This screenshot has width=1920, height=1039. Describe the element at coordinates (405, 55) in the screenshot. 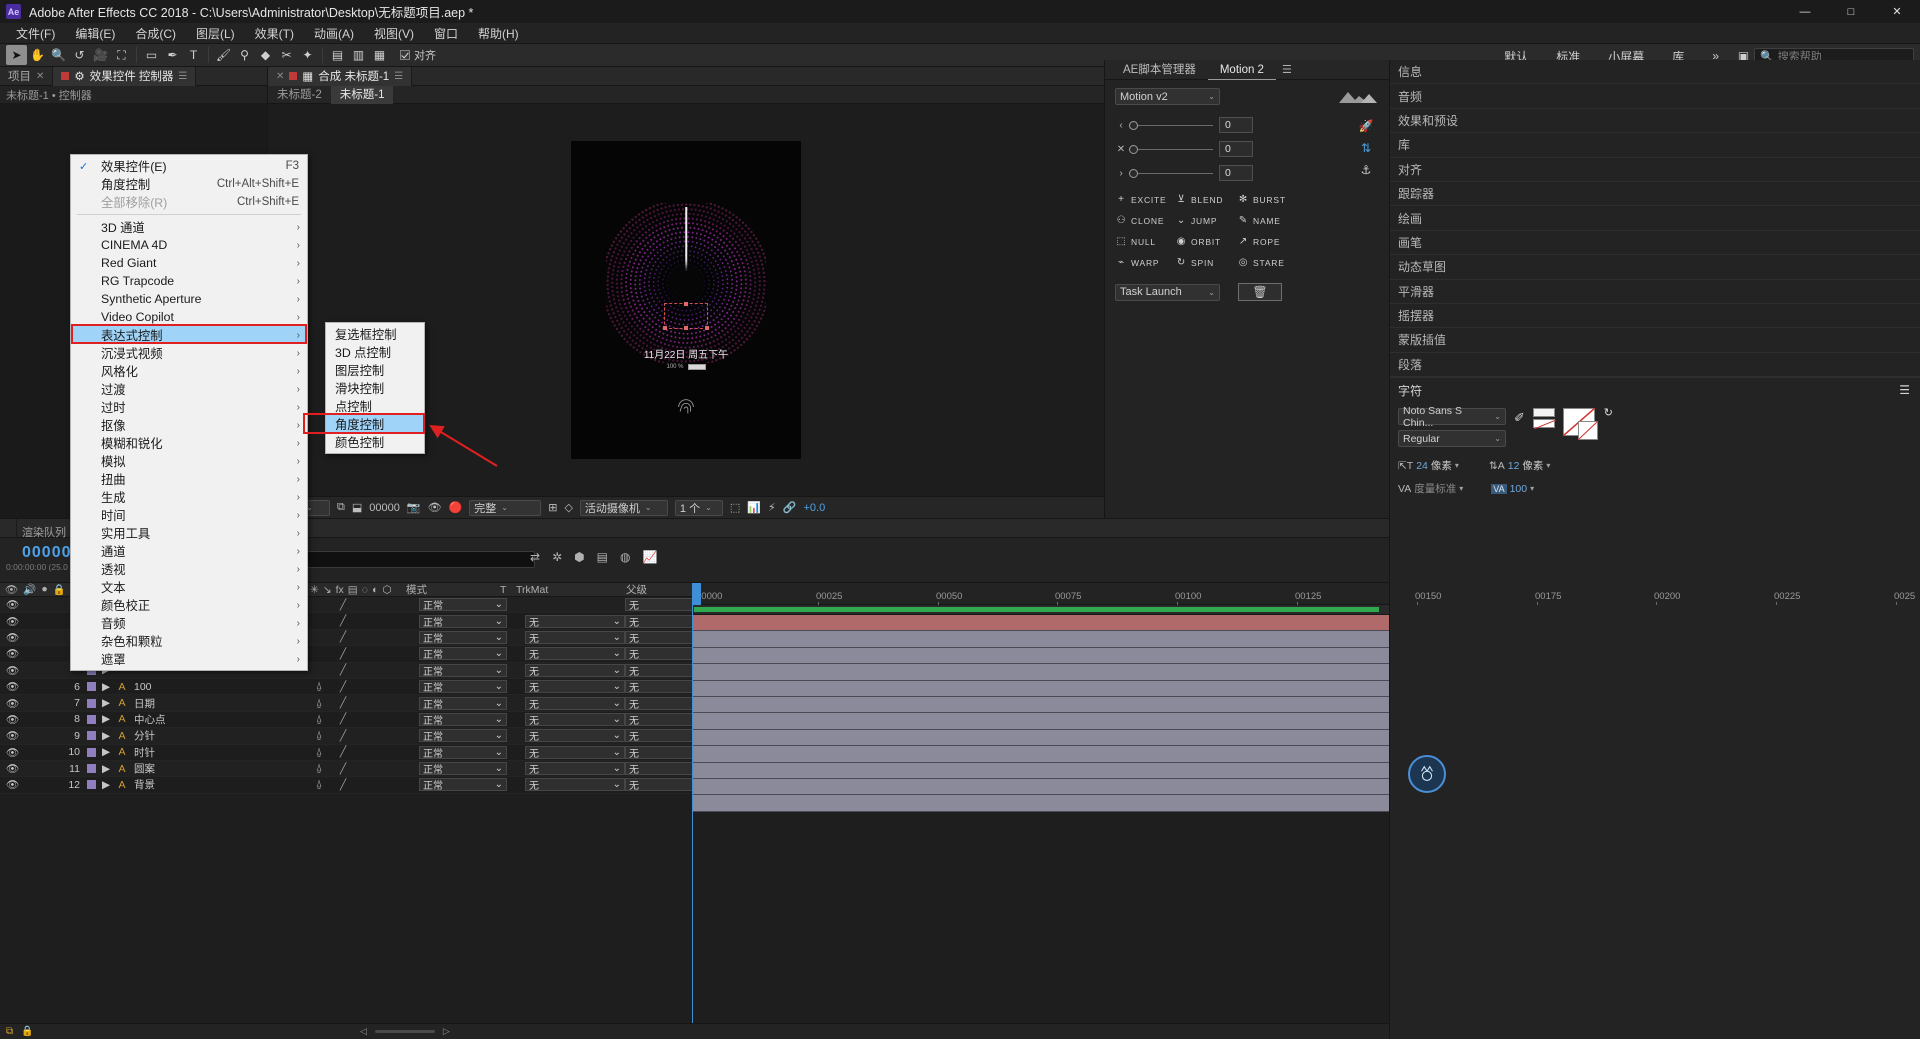

I see `snapping-checkbox-icon` at that location.